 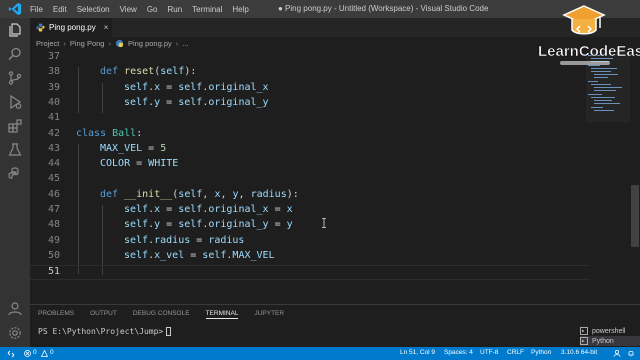 I want to click on code-line: 46 def __init__(self, x, y, radius):, so click(x=310, y=196).